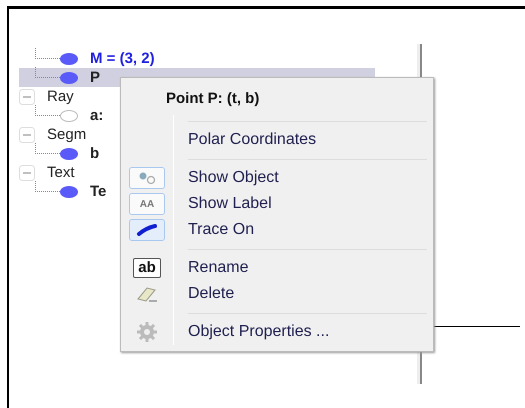 The image size is (525, 408). What do you see at coordinates (61, 172) in the screenshot?
I see `group-label: Text` at bounding box center [61, 172].